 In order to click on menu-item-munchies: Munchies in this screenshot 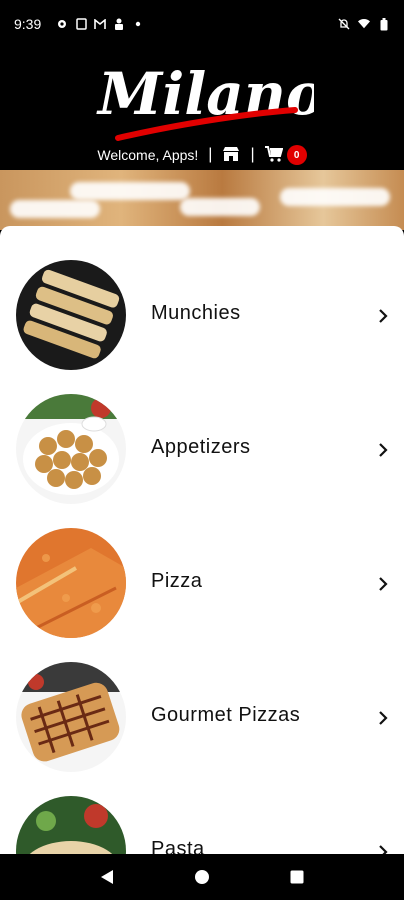, I will do `click(202, 315)`.